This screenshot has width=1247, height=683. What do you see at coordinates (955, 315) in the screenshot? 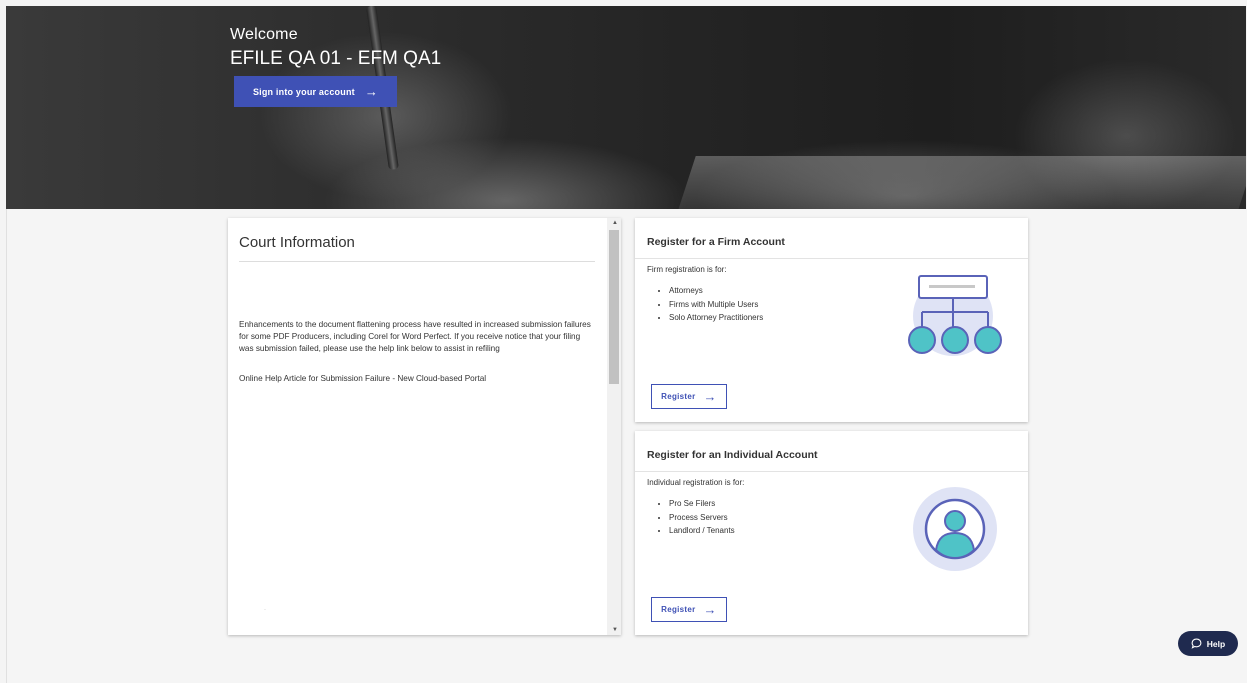
I see `organization-chart-icon` at bounding box center [955, 315].